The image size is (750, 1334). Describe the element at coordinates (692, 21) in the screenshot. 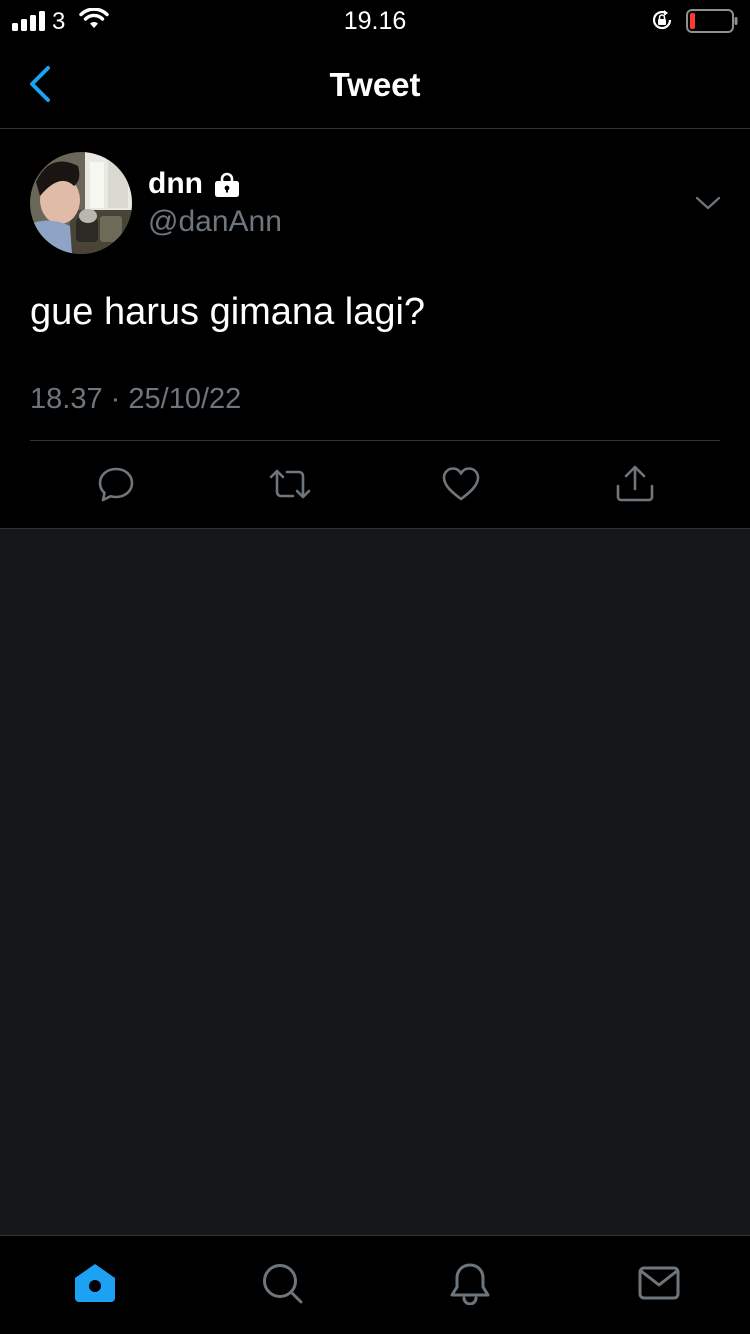

I see `battery-fill` at that location.